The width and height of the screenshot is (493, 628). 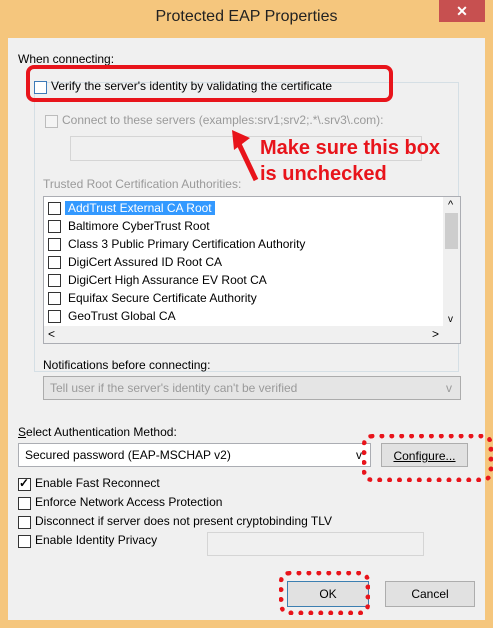 What do you see at coordinates (24, 541) in the screenshot?
I see `identity-privacy-checkbox` at bounding box center [24, 541].